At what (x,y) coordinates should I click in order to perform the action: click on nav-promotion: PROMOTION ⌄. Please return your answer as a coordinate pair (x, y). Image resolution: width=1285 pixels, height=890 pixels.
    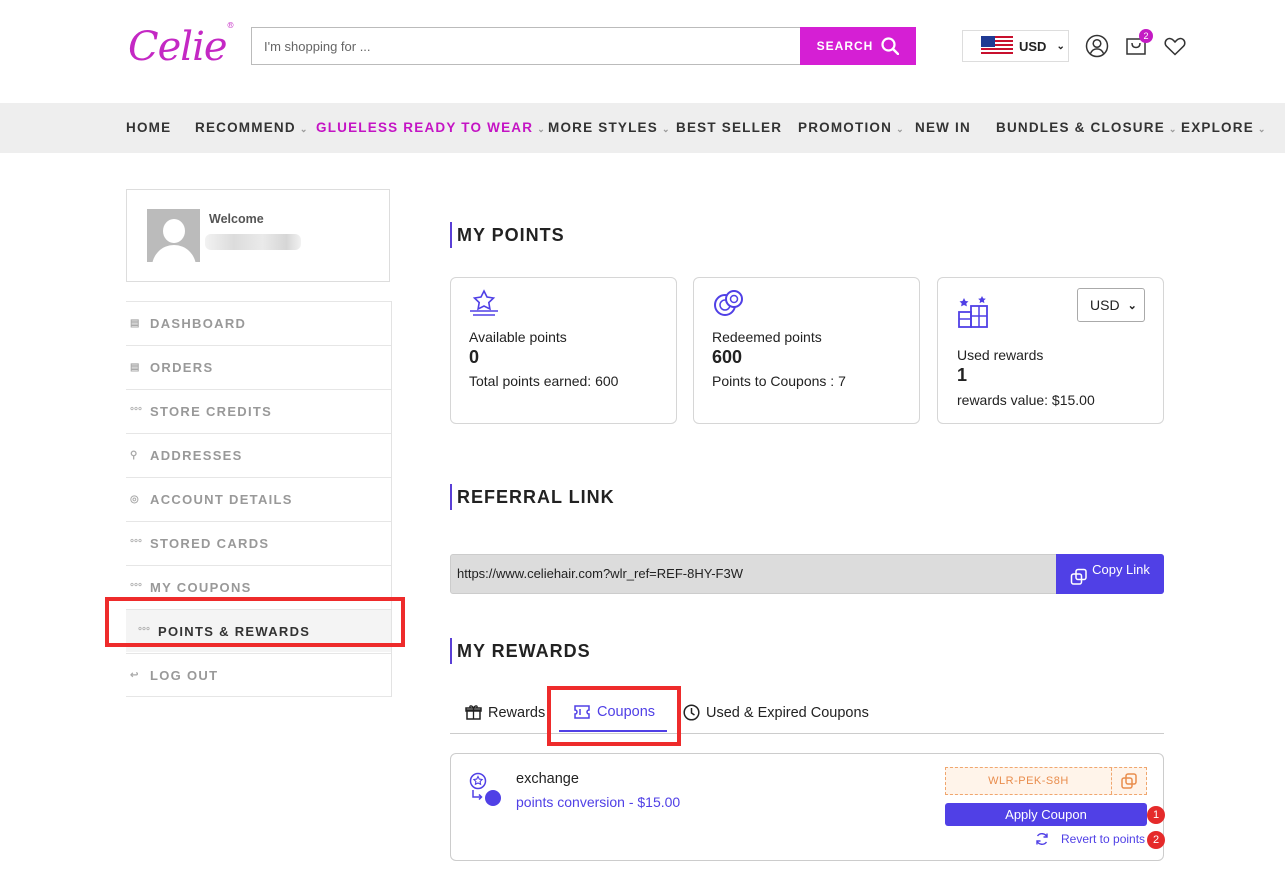
    Looking at the image, I should click on (851, 128).